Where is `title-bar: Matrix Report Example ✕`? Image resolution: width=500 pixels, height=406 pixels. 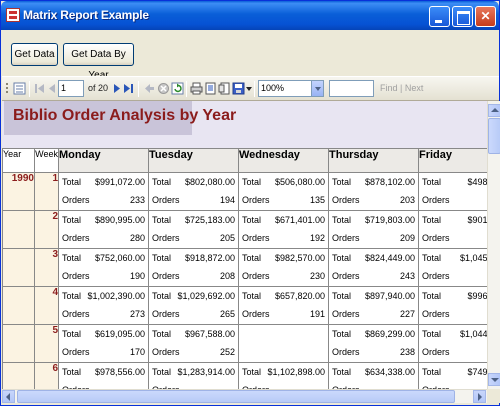 title-bar: Matrix Report Example ✕ is located at coordinates (250, 15).